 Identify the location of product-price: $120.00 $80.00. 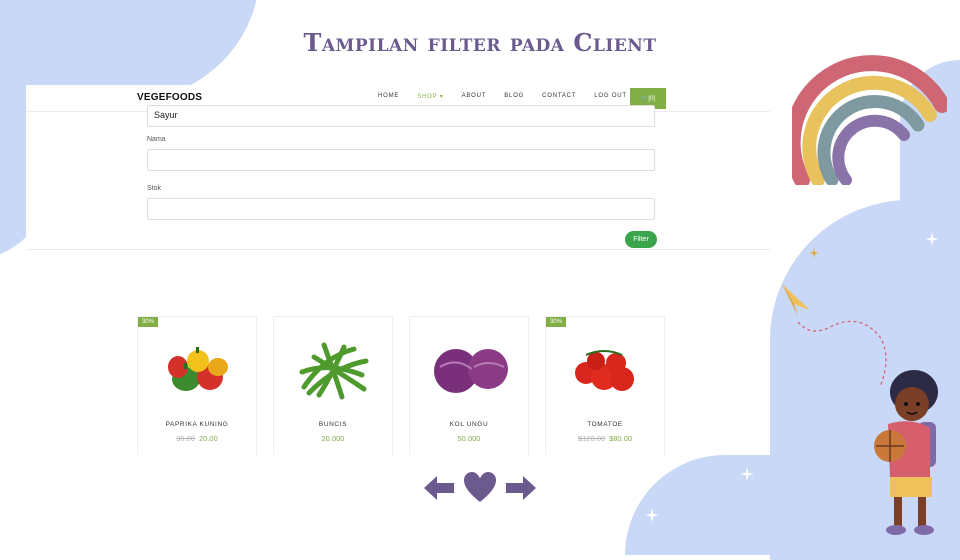
(605, 438).